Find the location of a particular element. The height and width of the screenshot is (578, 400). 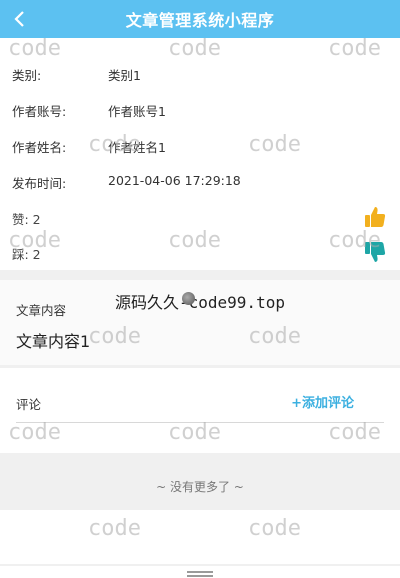

info-label: 作者姓名: is located at coordinates (39, 147).